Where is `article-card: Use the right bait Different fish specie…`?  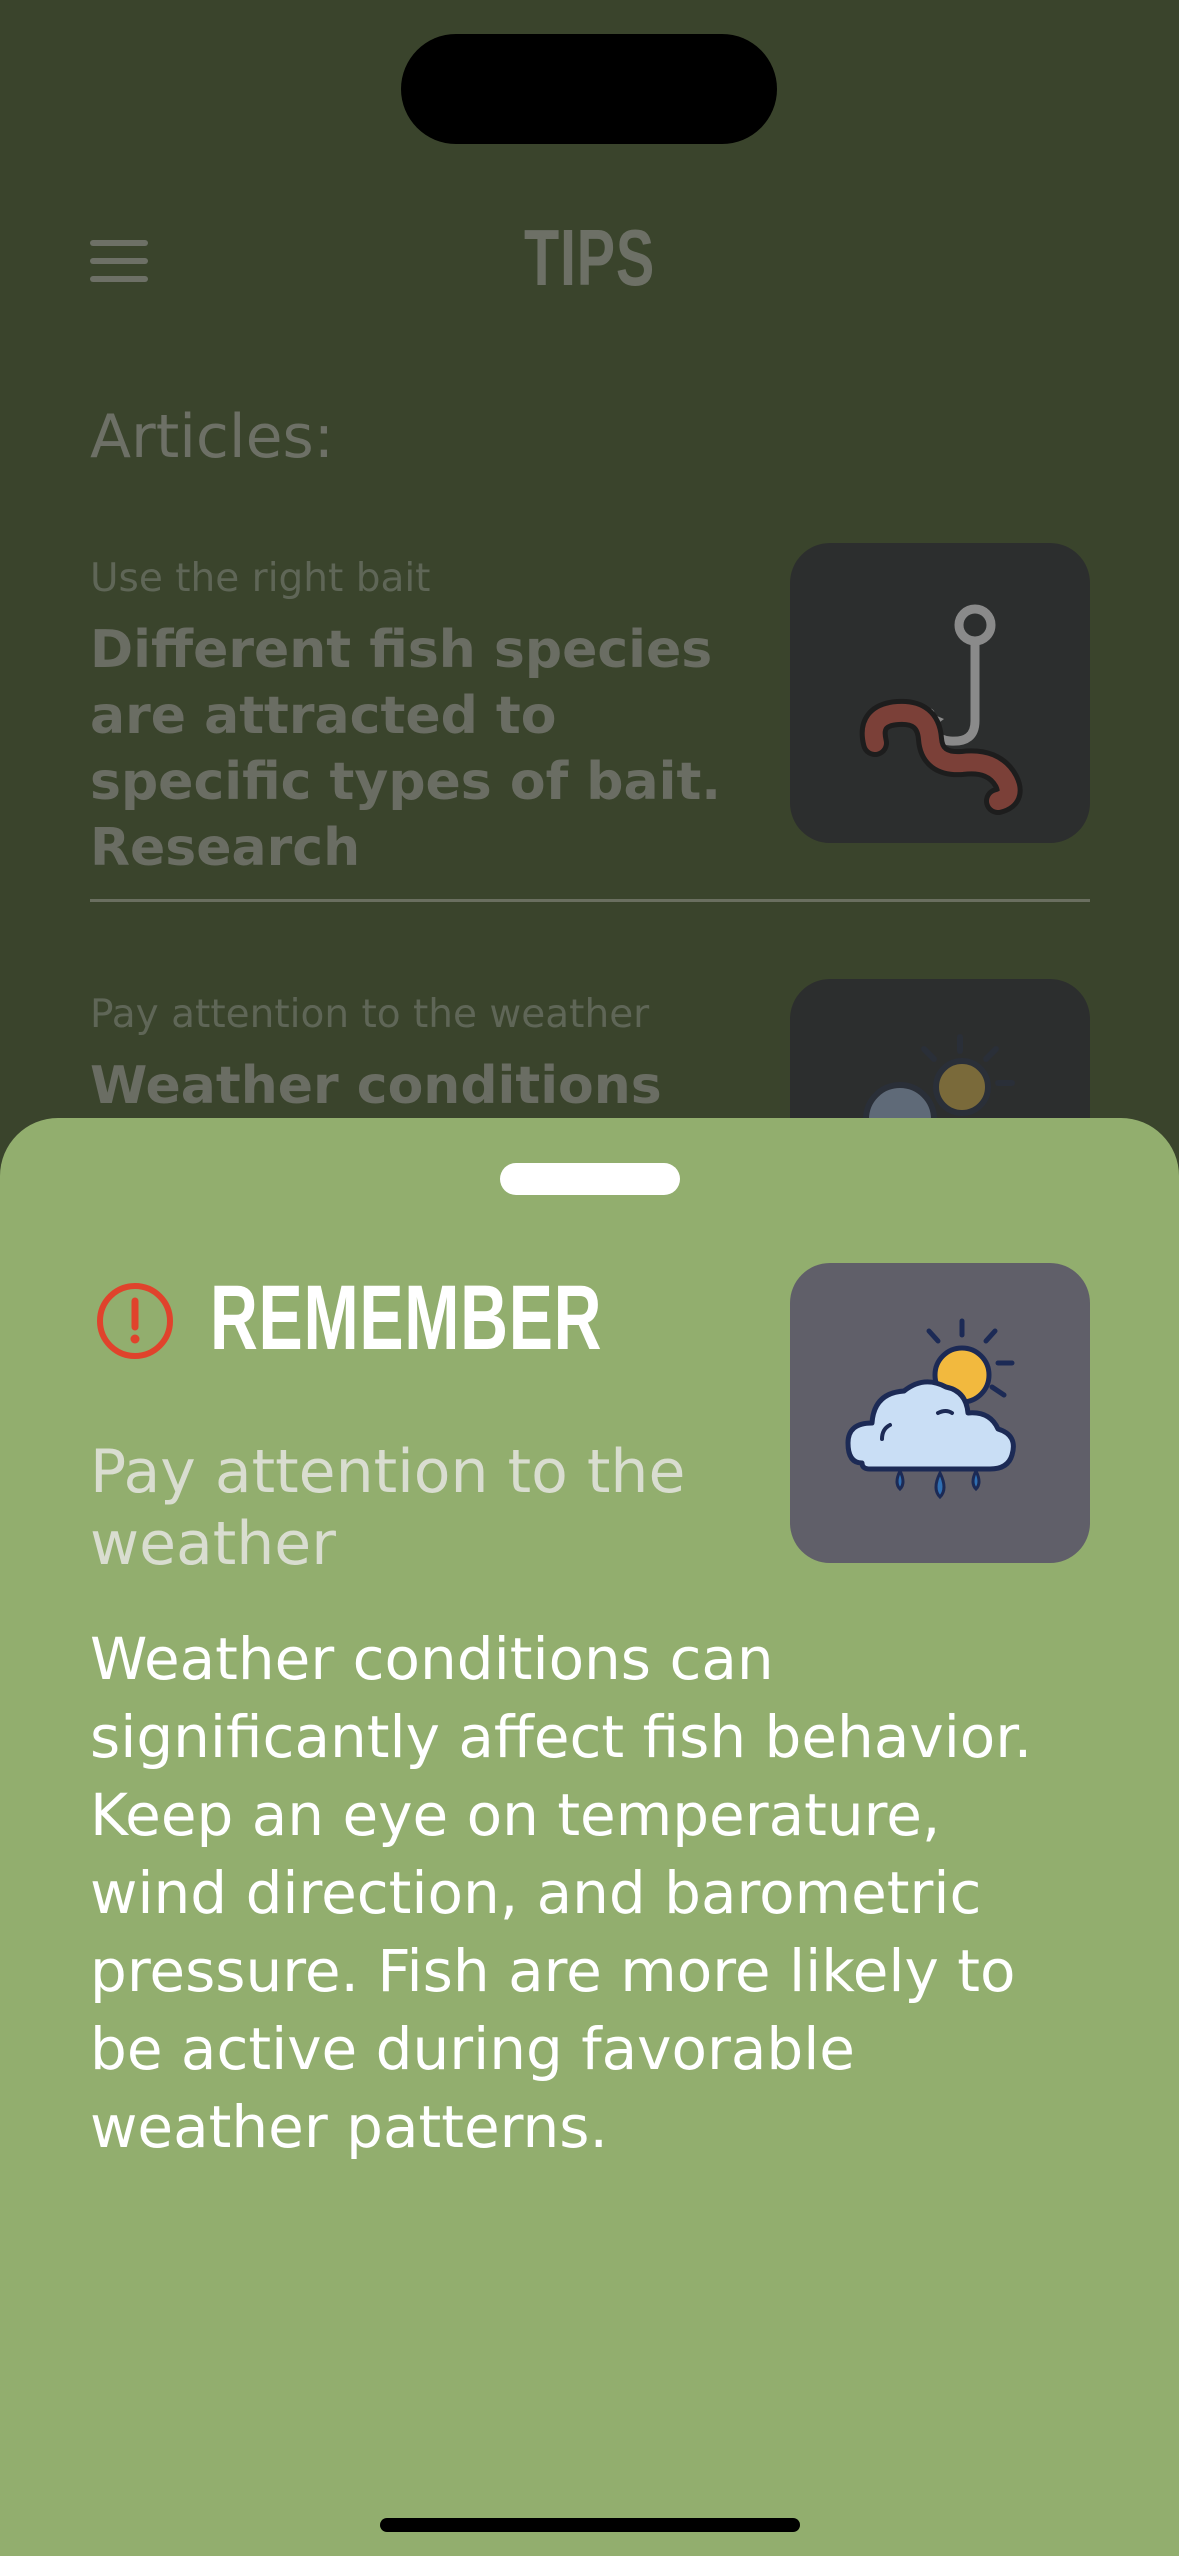 article-card: Use the right bait Different fish specie… is located at coordinates (590, 712).